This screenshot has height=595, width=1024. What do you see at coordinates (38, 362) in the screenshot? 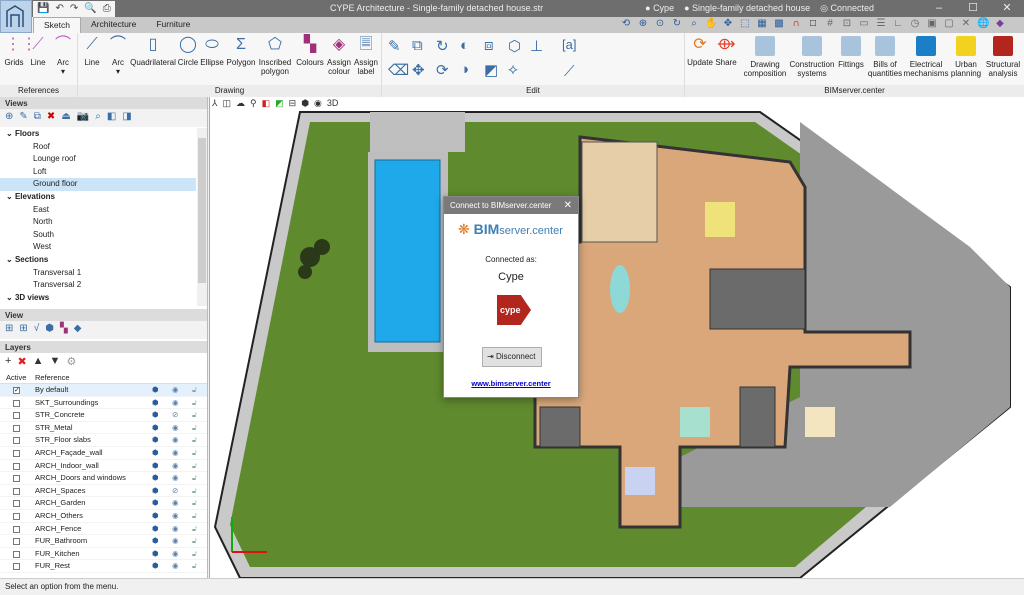
I see `move-up-icon: ▲` at bounding box center [38, 362].